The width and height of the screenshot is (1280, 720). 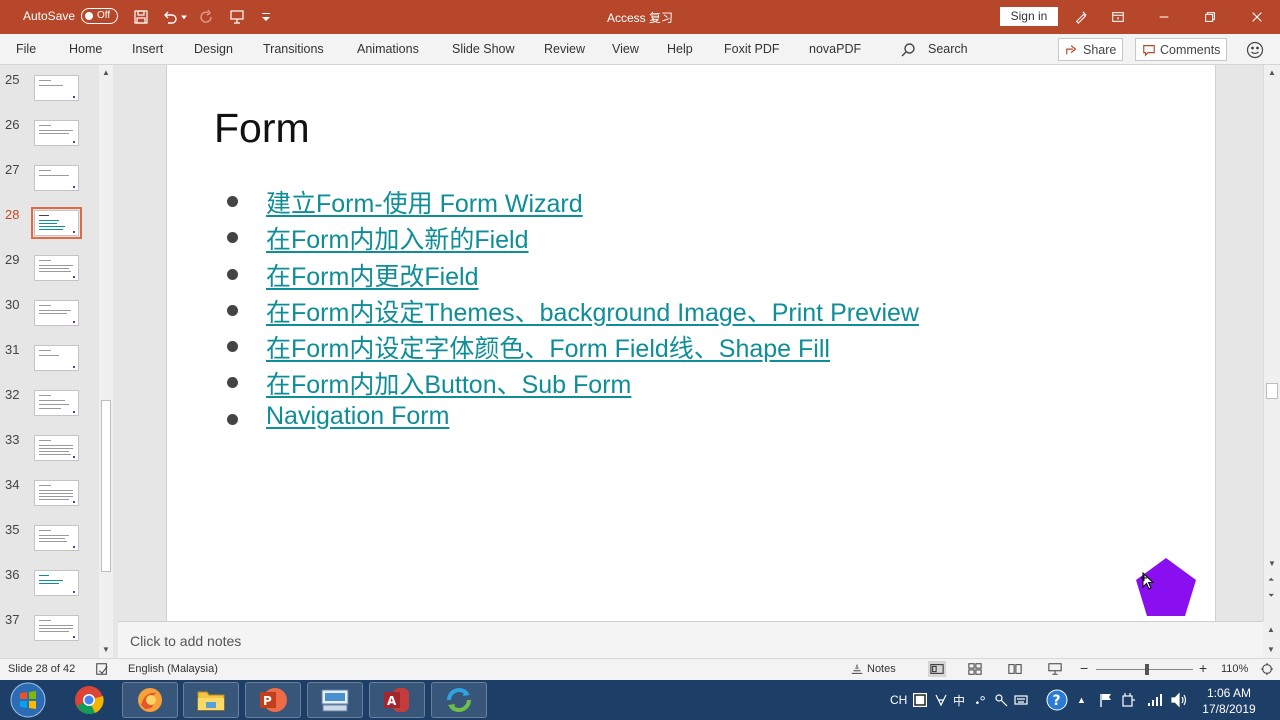 I want to click on input-language: CH, so click(x=898, y=700).